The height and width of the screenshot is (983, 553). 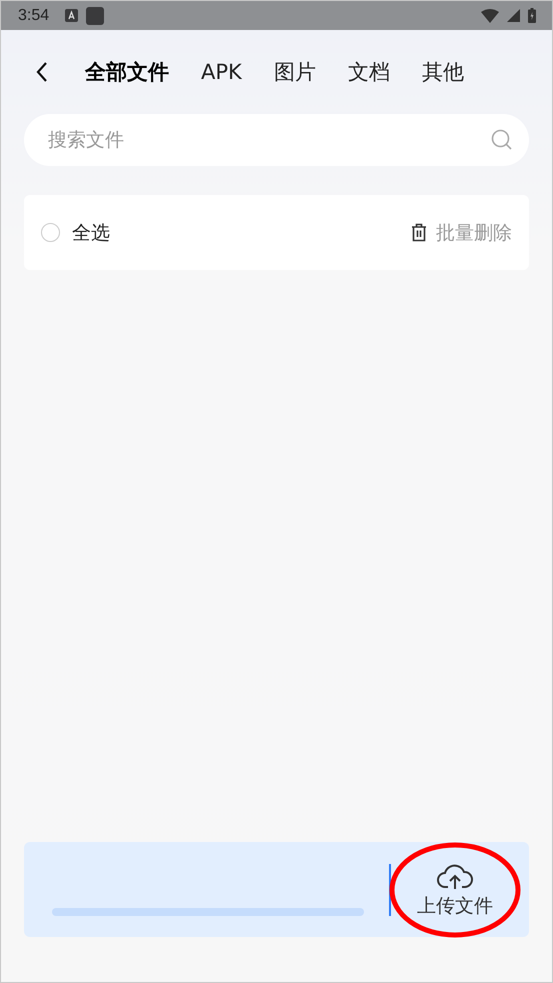 I want to click on trash-icon, so click(x=419, y=232).